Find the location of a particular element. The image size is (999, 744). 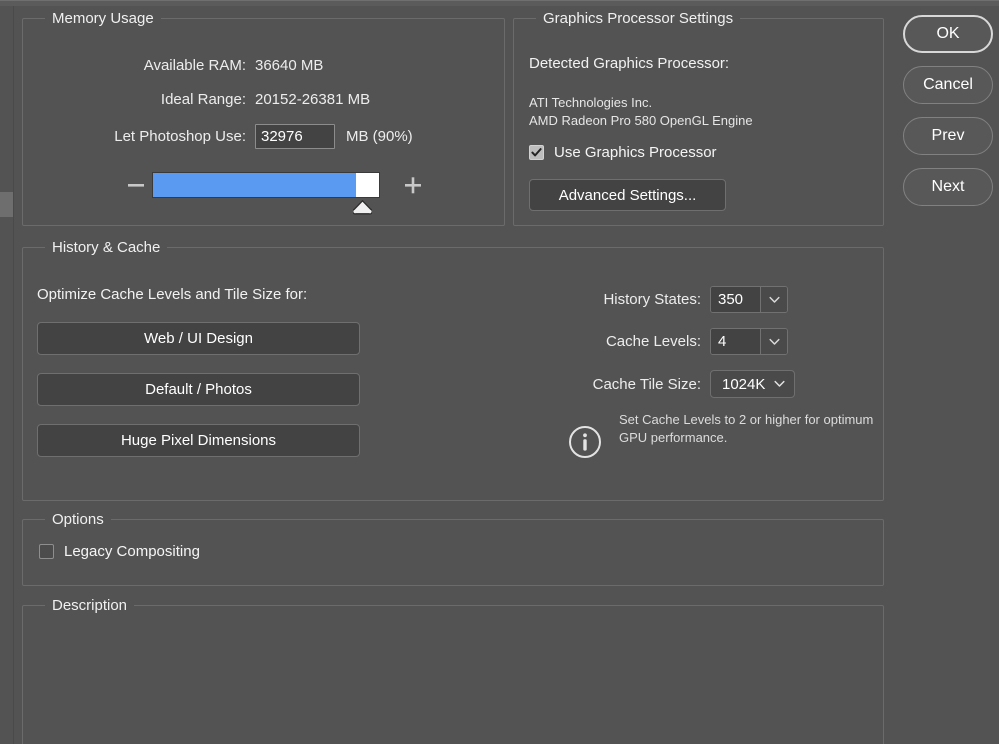

memory-slider-row is located at coordinates (258, 195).